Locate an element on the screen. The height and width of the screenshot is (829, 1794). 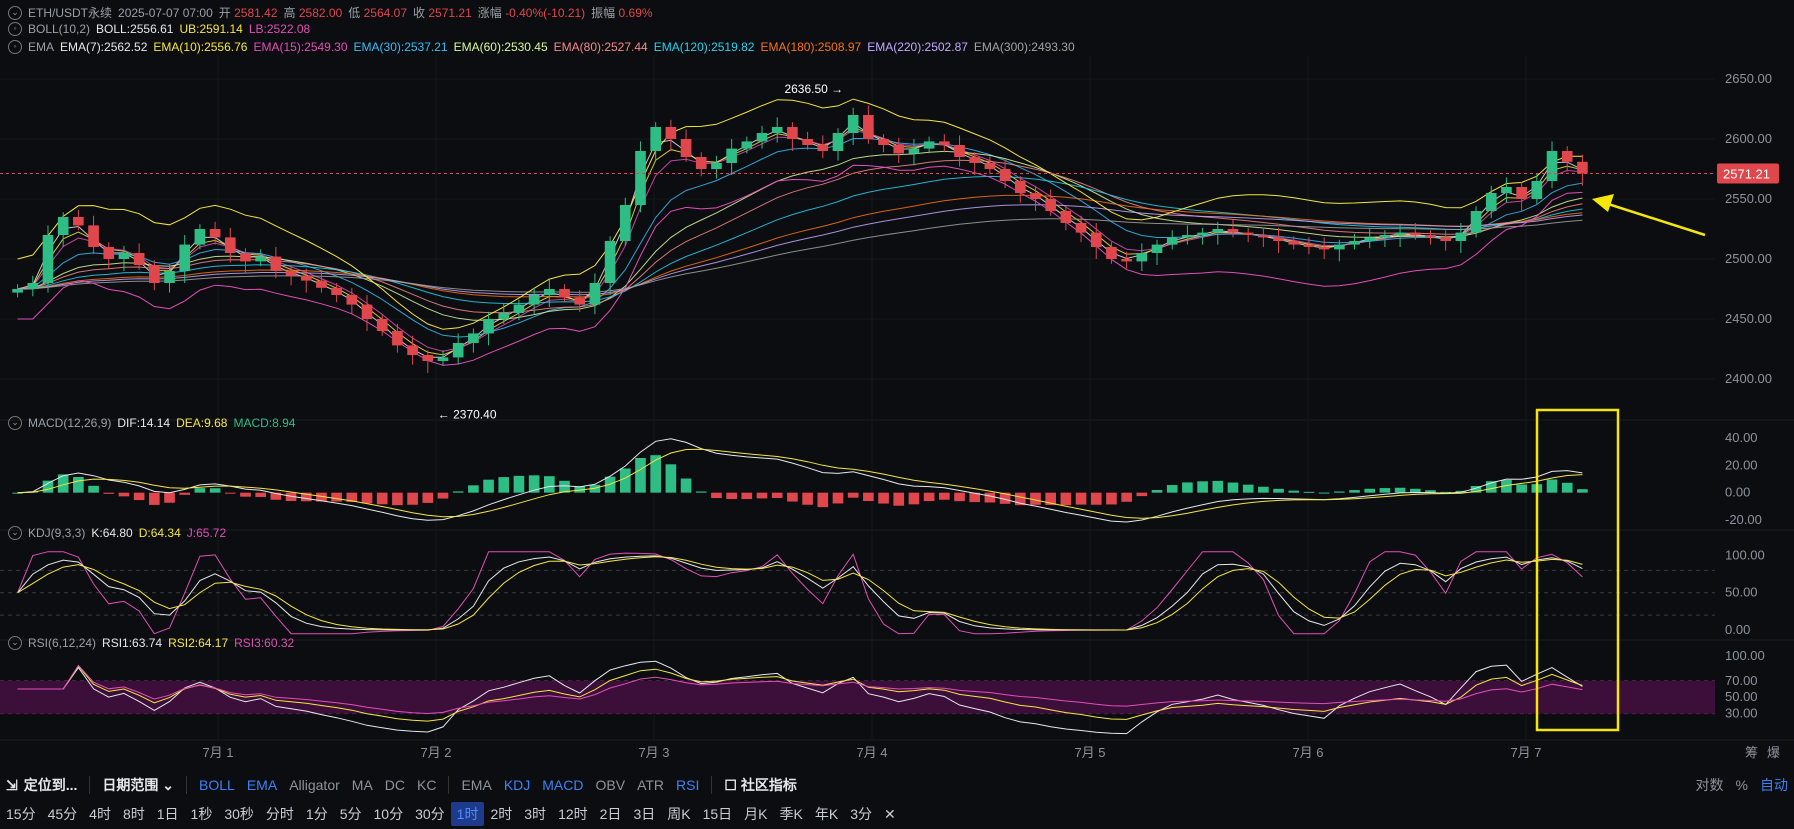
daterange-button: 日期范围 ⌄ is located at coordinates (138, 785).